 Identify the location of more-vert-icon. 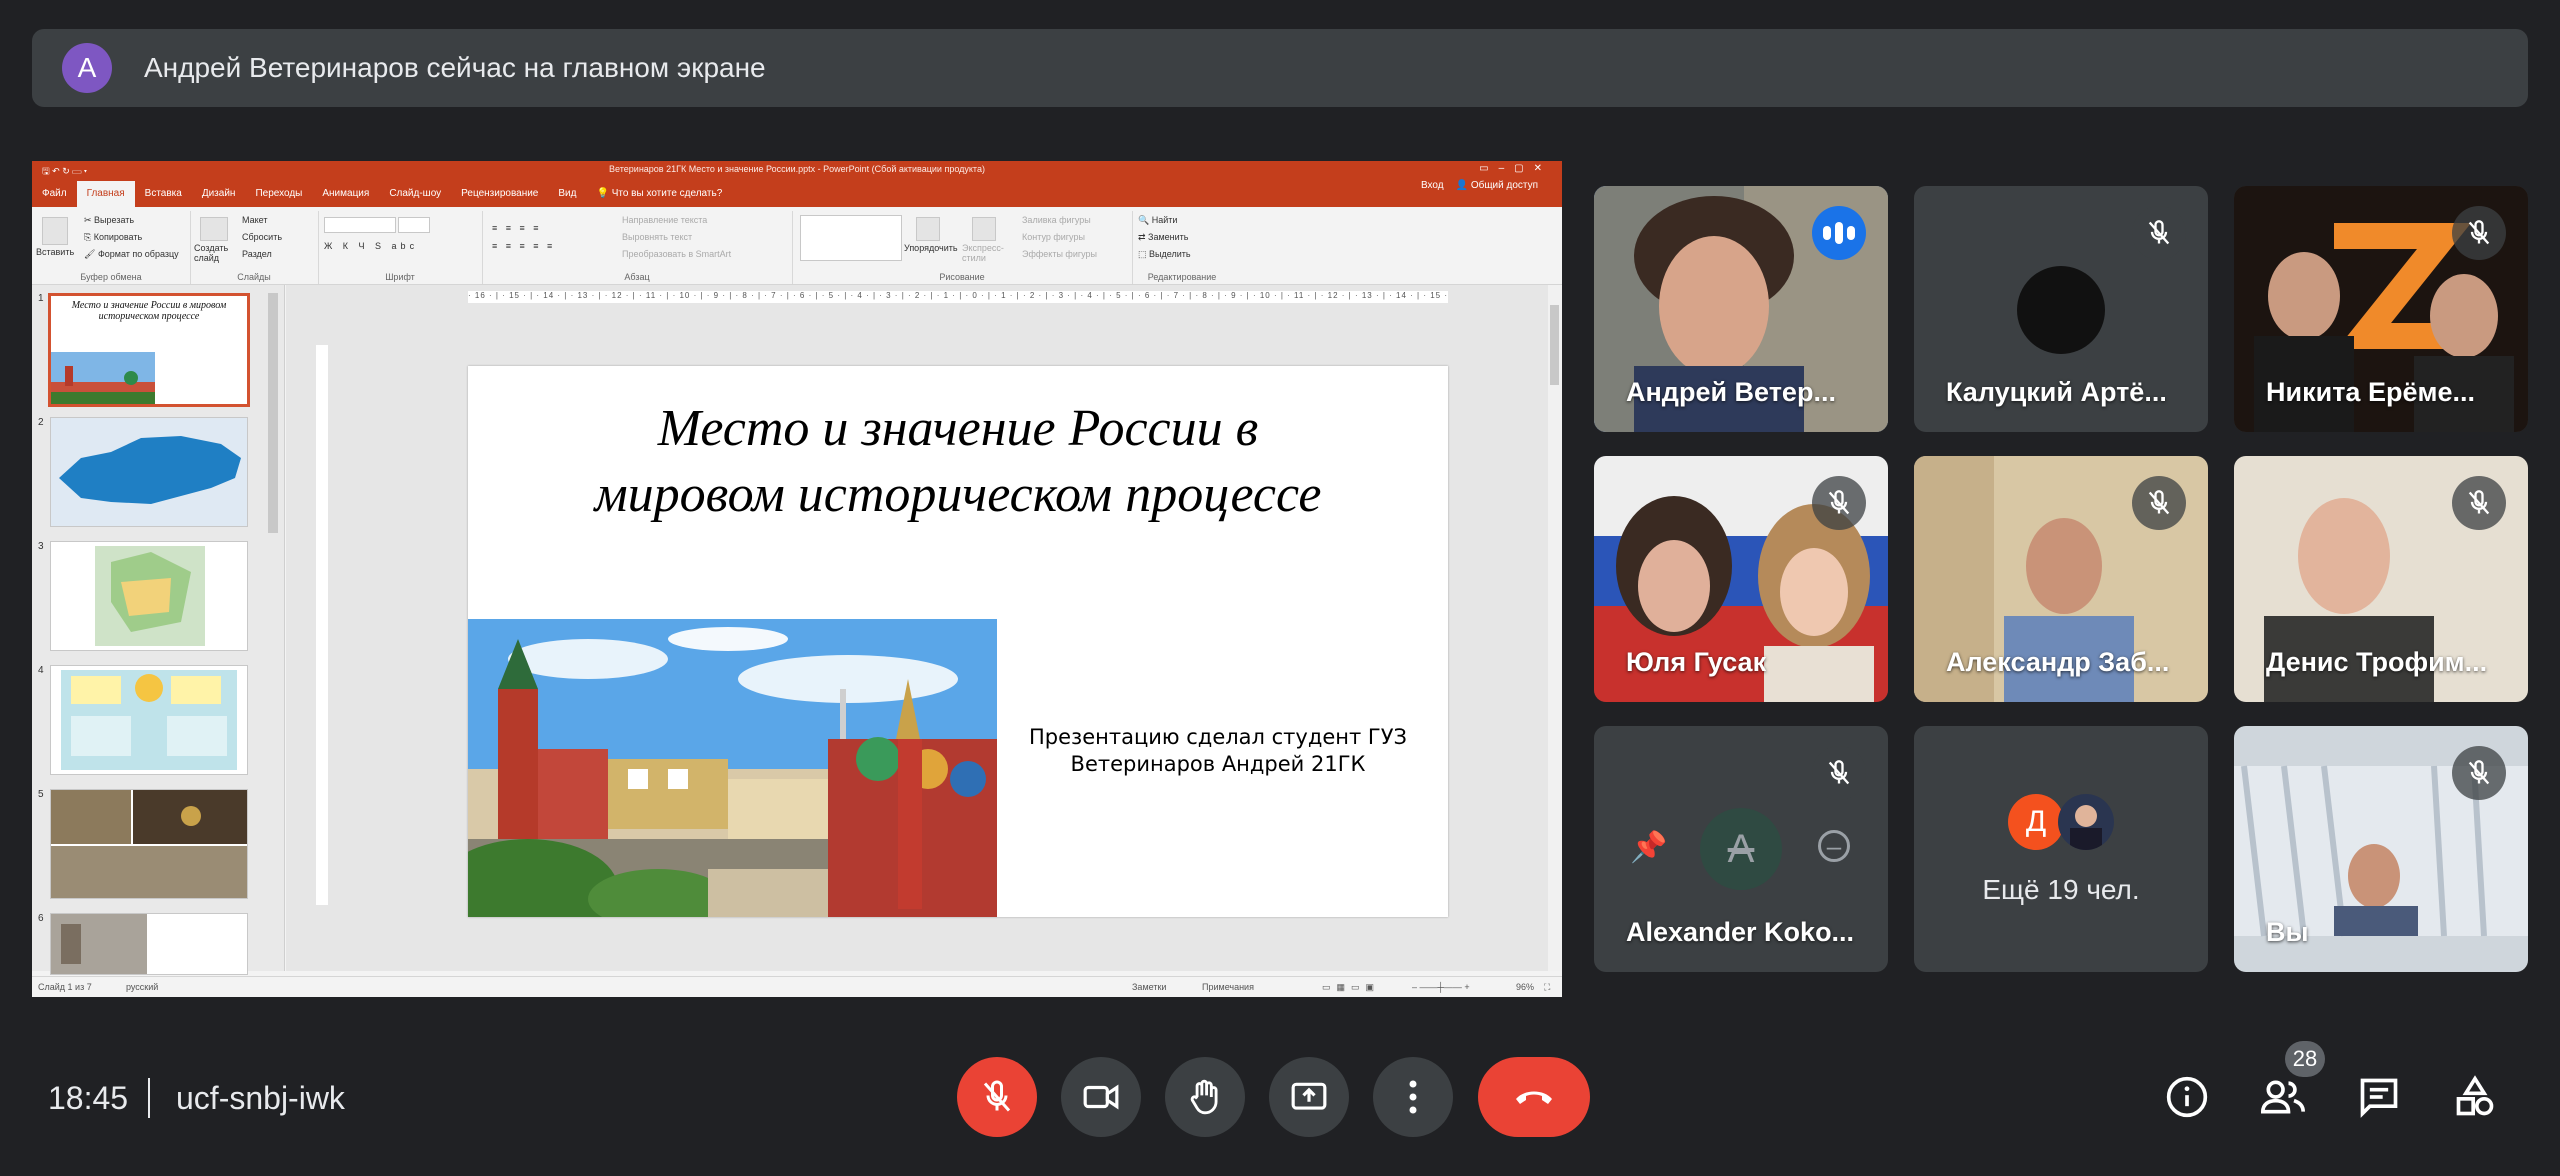
(1413, 1097).